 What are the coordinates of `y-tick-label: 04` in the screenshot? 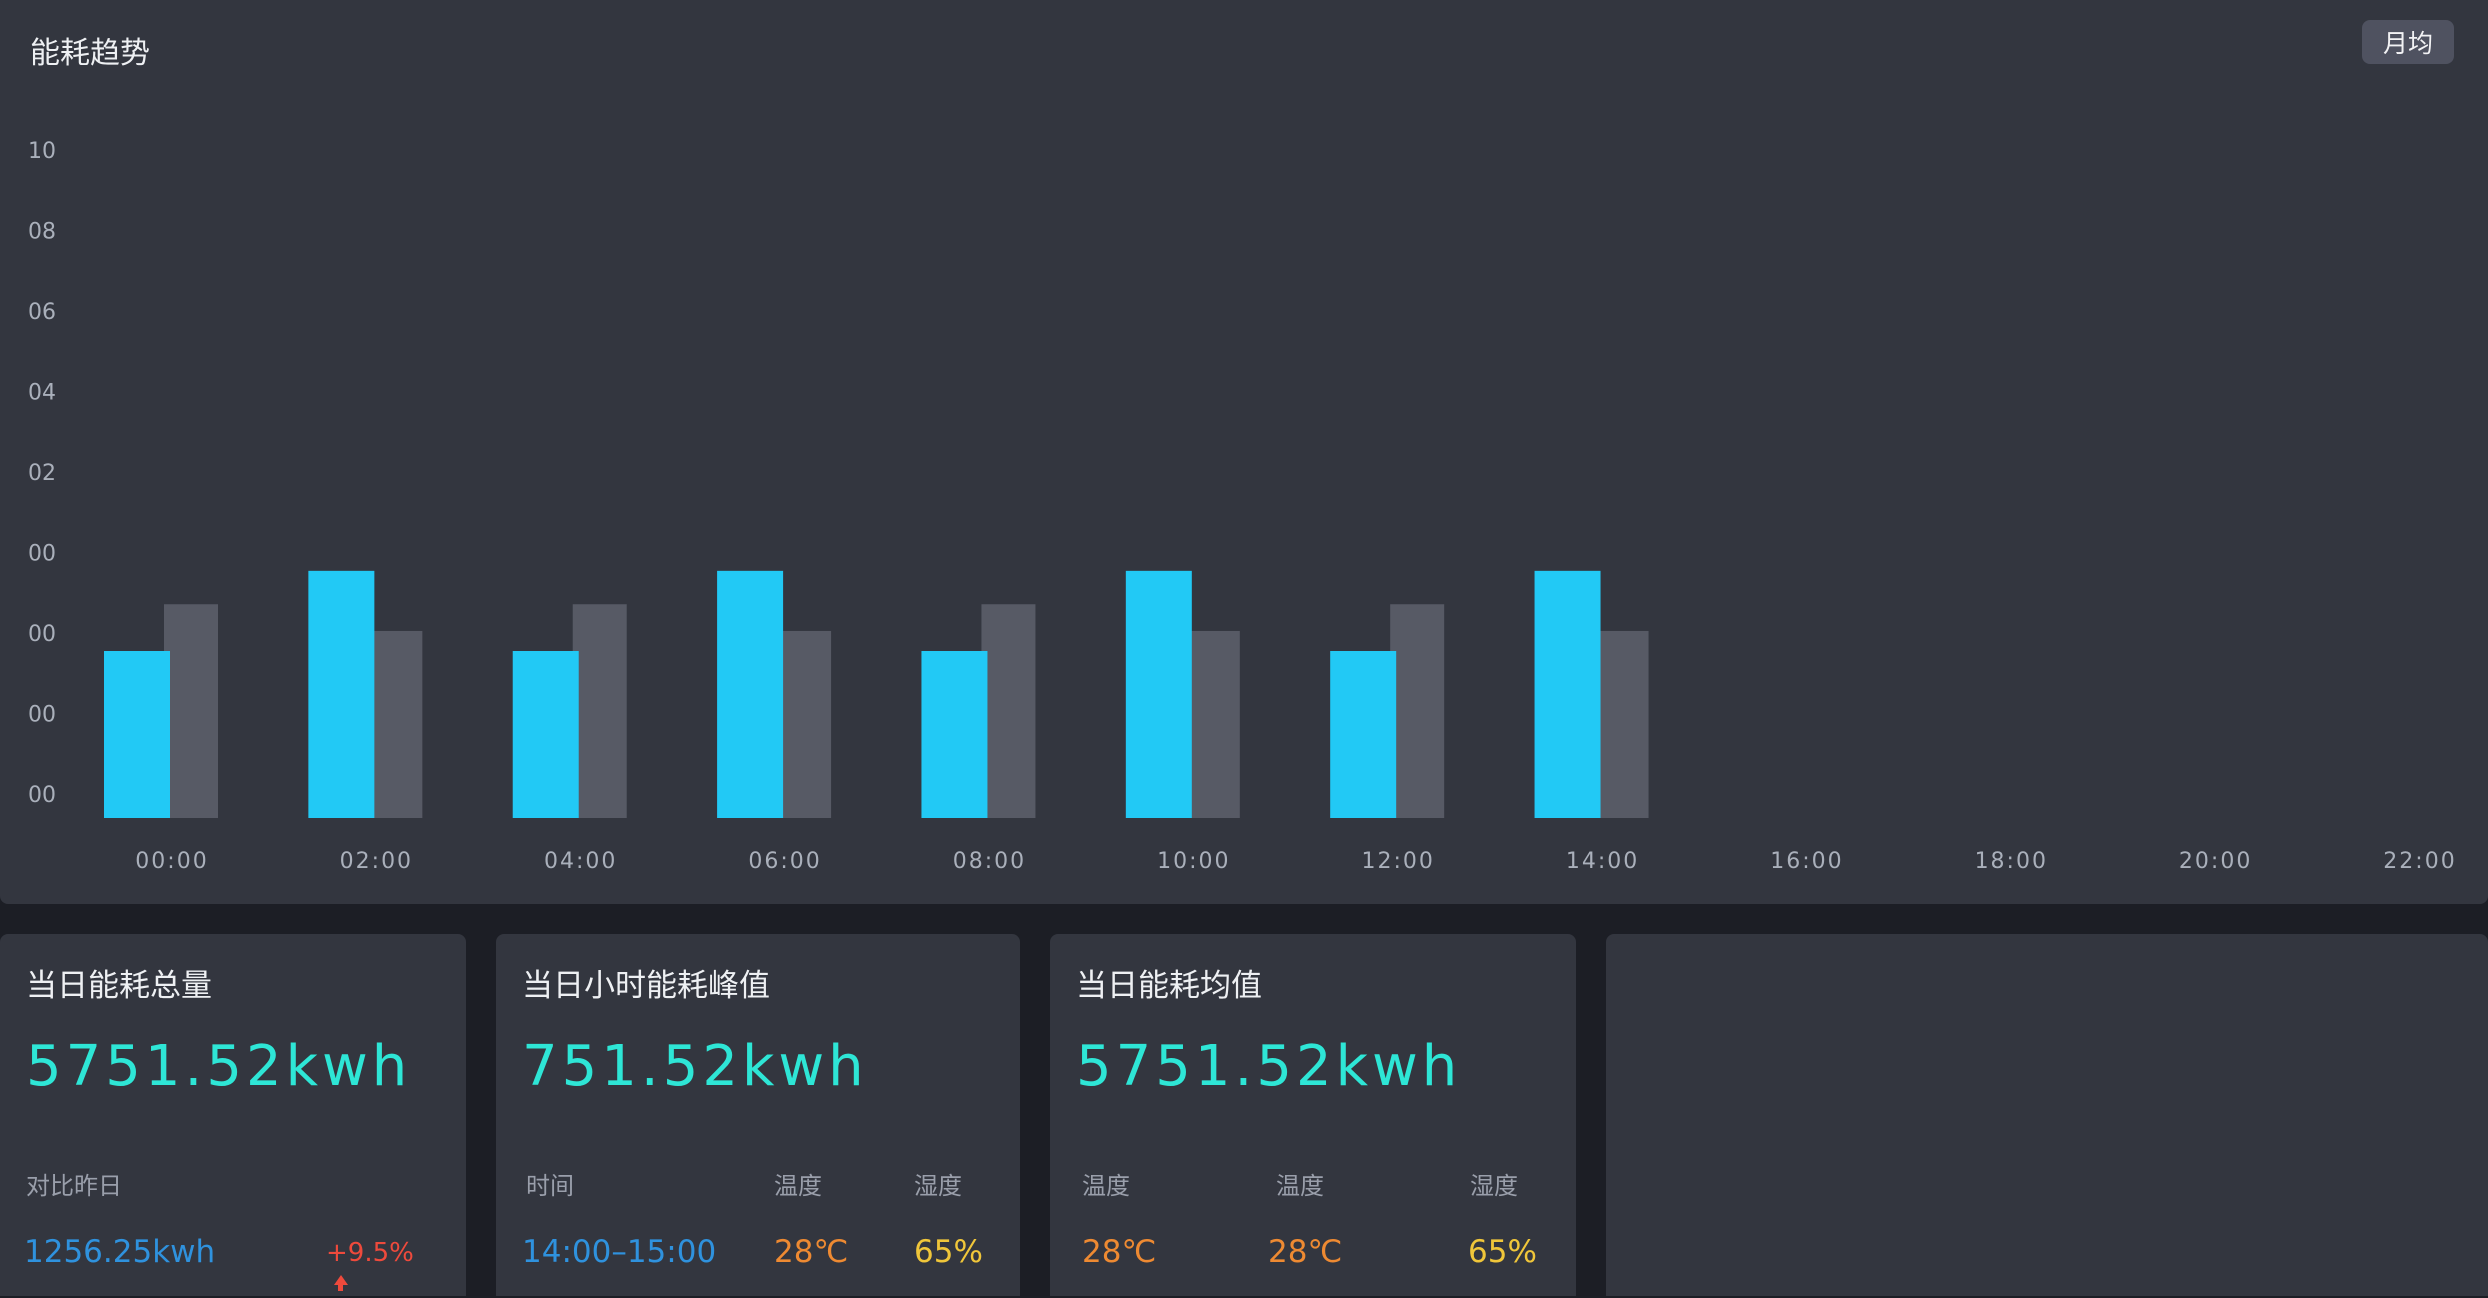 It's located at (42, 393).